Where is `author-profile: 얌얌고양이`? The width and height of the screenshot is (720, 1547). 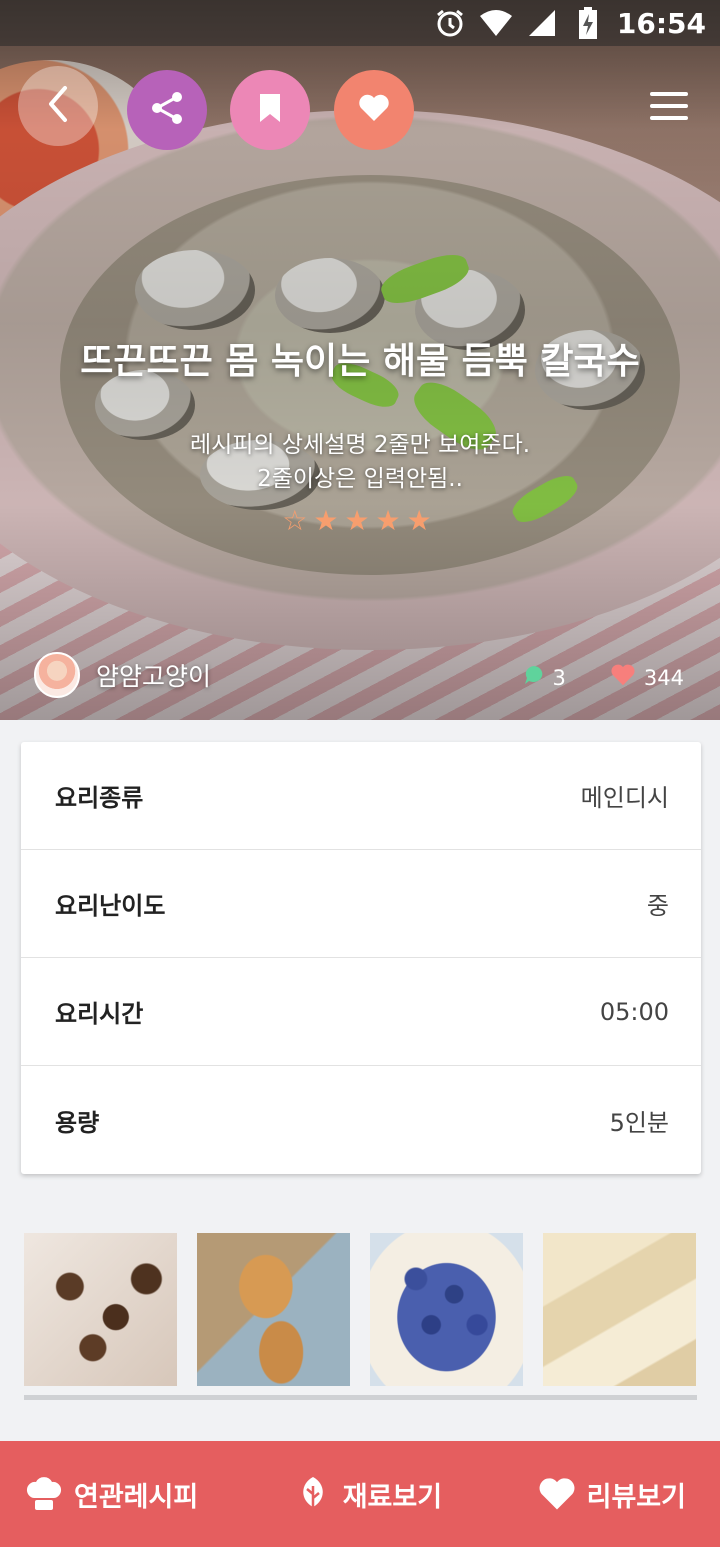 author-profile: 얌얌고양이 is located at coordinates (122, 675).